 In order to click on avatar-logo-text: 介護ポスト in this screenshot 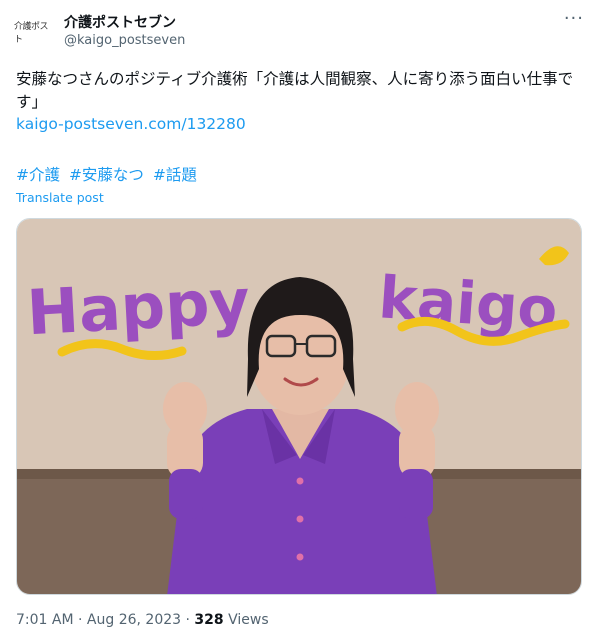, I will do `click(31, 33)`.